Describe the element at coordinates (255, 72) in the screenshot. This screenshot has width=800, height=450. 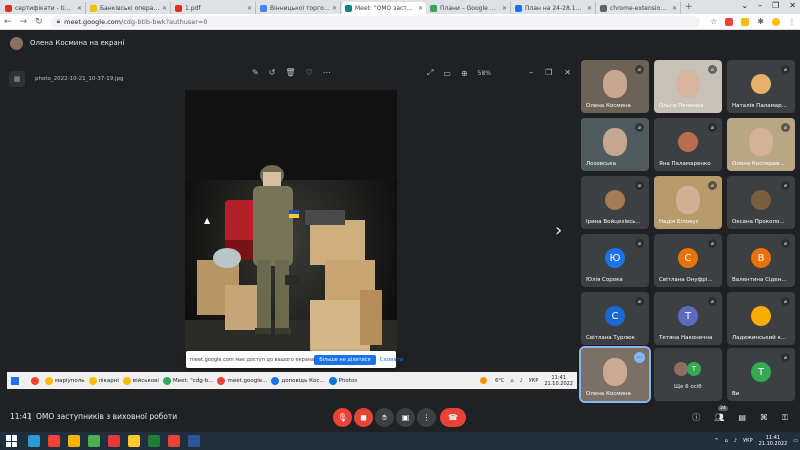
I see `edit-icon: ✎` at that location.